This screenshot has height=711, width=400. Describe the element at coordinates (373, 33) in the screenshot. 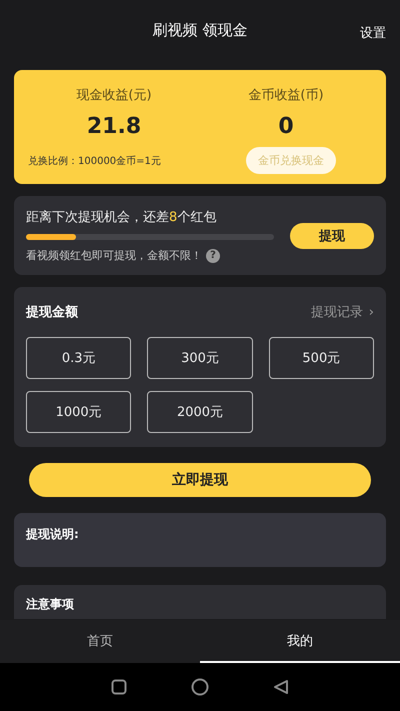

I see `settings-button: 设置` at that location.